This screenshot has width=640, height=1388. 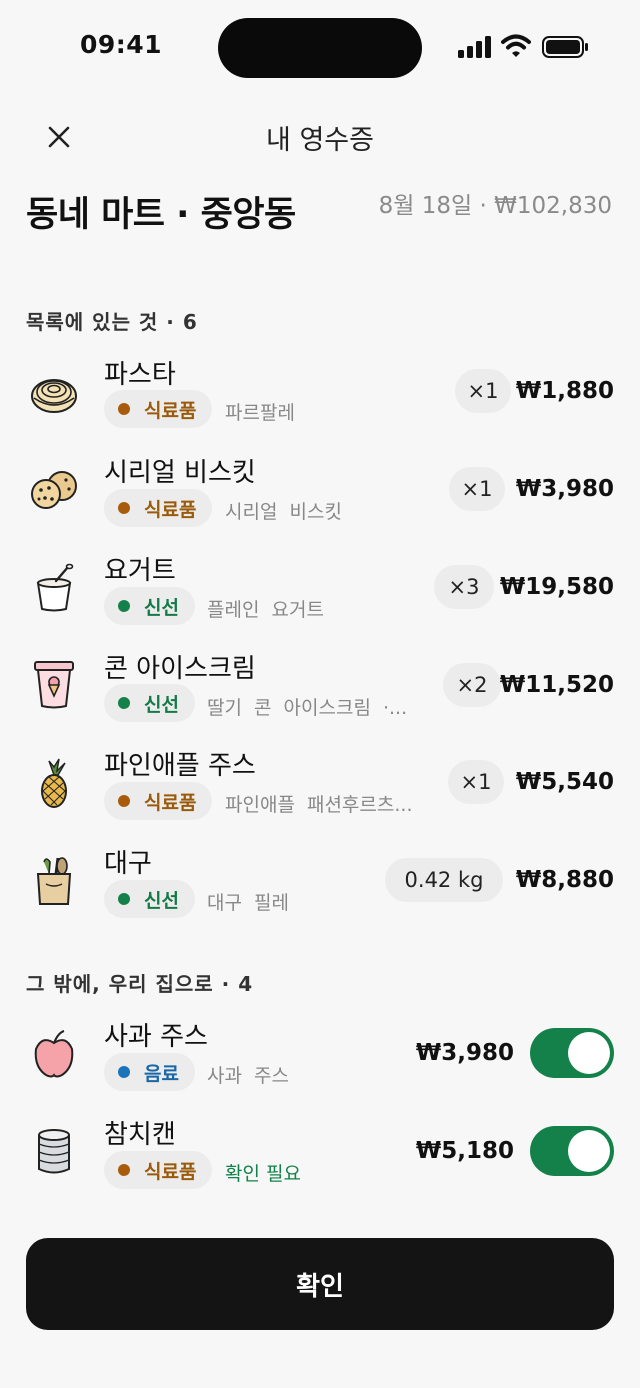 What do you see at coordinates (54, 685) in the screenshot?
I see `ice-cream-tub-icon` at bounding box center [54, 685].